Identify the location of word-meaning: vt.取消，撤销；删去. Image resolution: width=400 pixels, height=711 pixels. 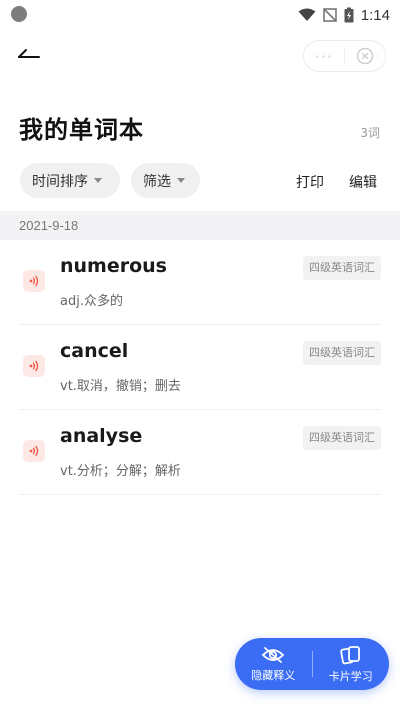
(120, 386).